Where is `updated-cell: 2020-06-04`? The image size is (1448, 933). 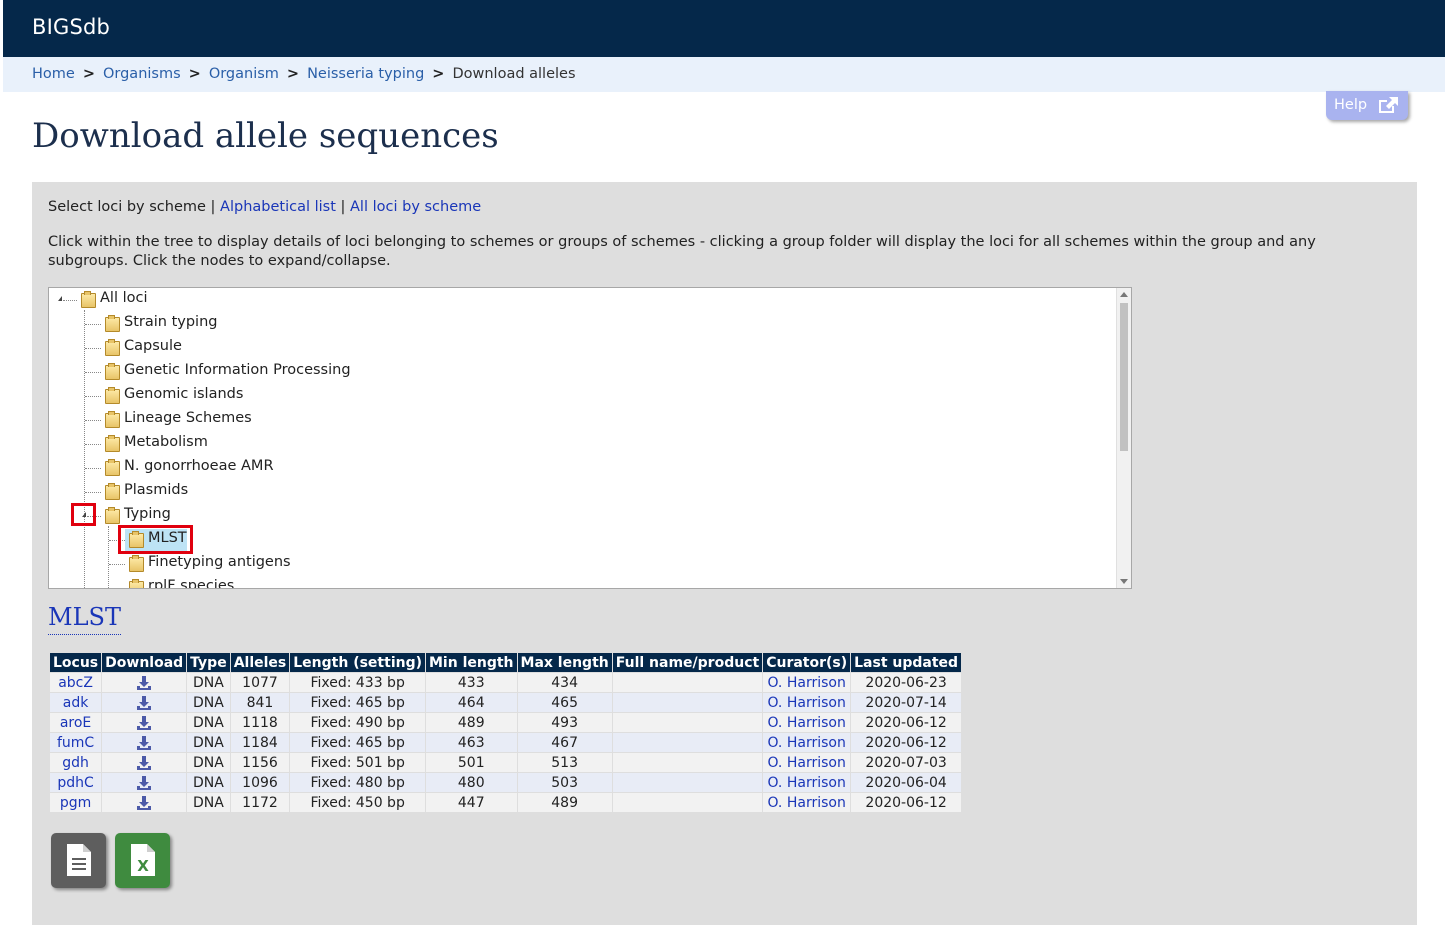 updated-cell: 2020-06-04 is located at coordinates (906, 782).